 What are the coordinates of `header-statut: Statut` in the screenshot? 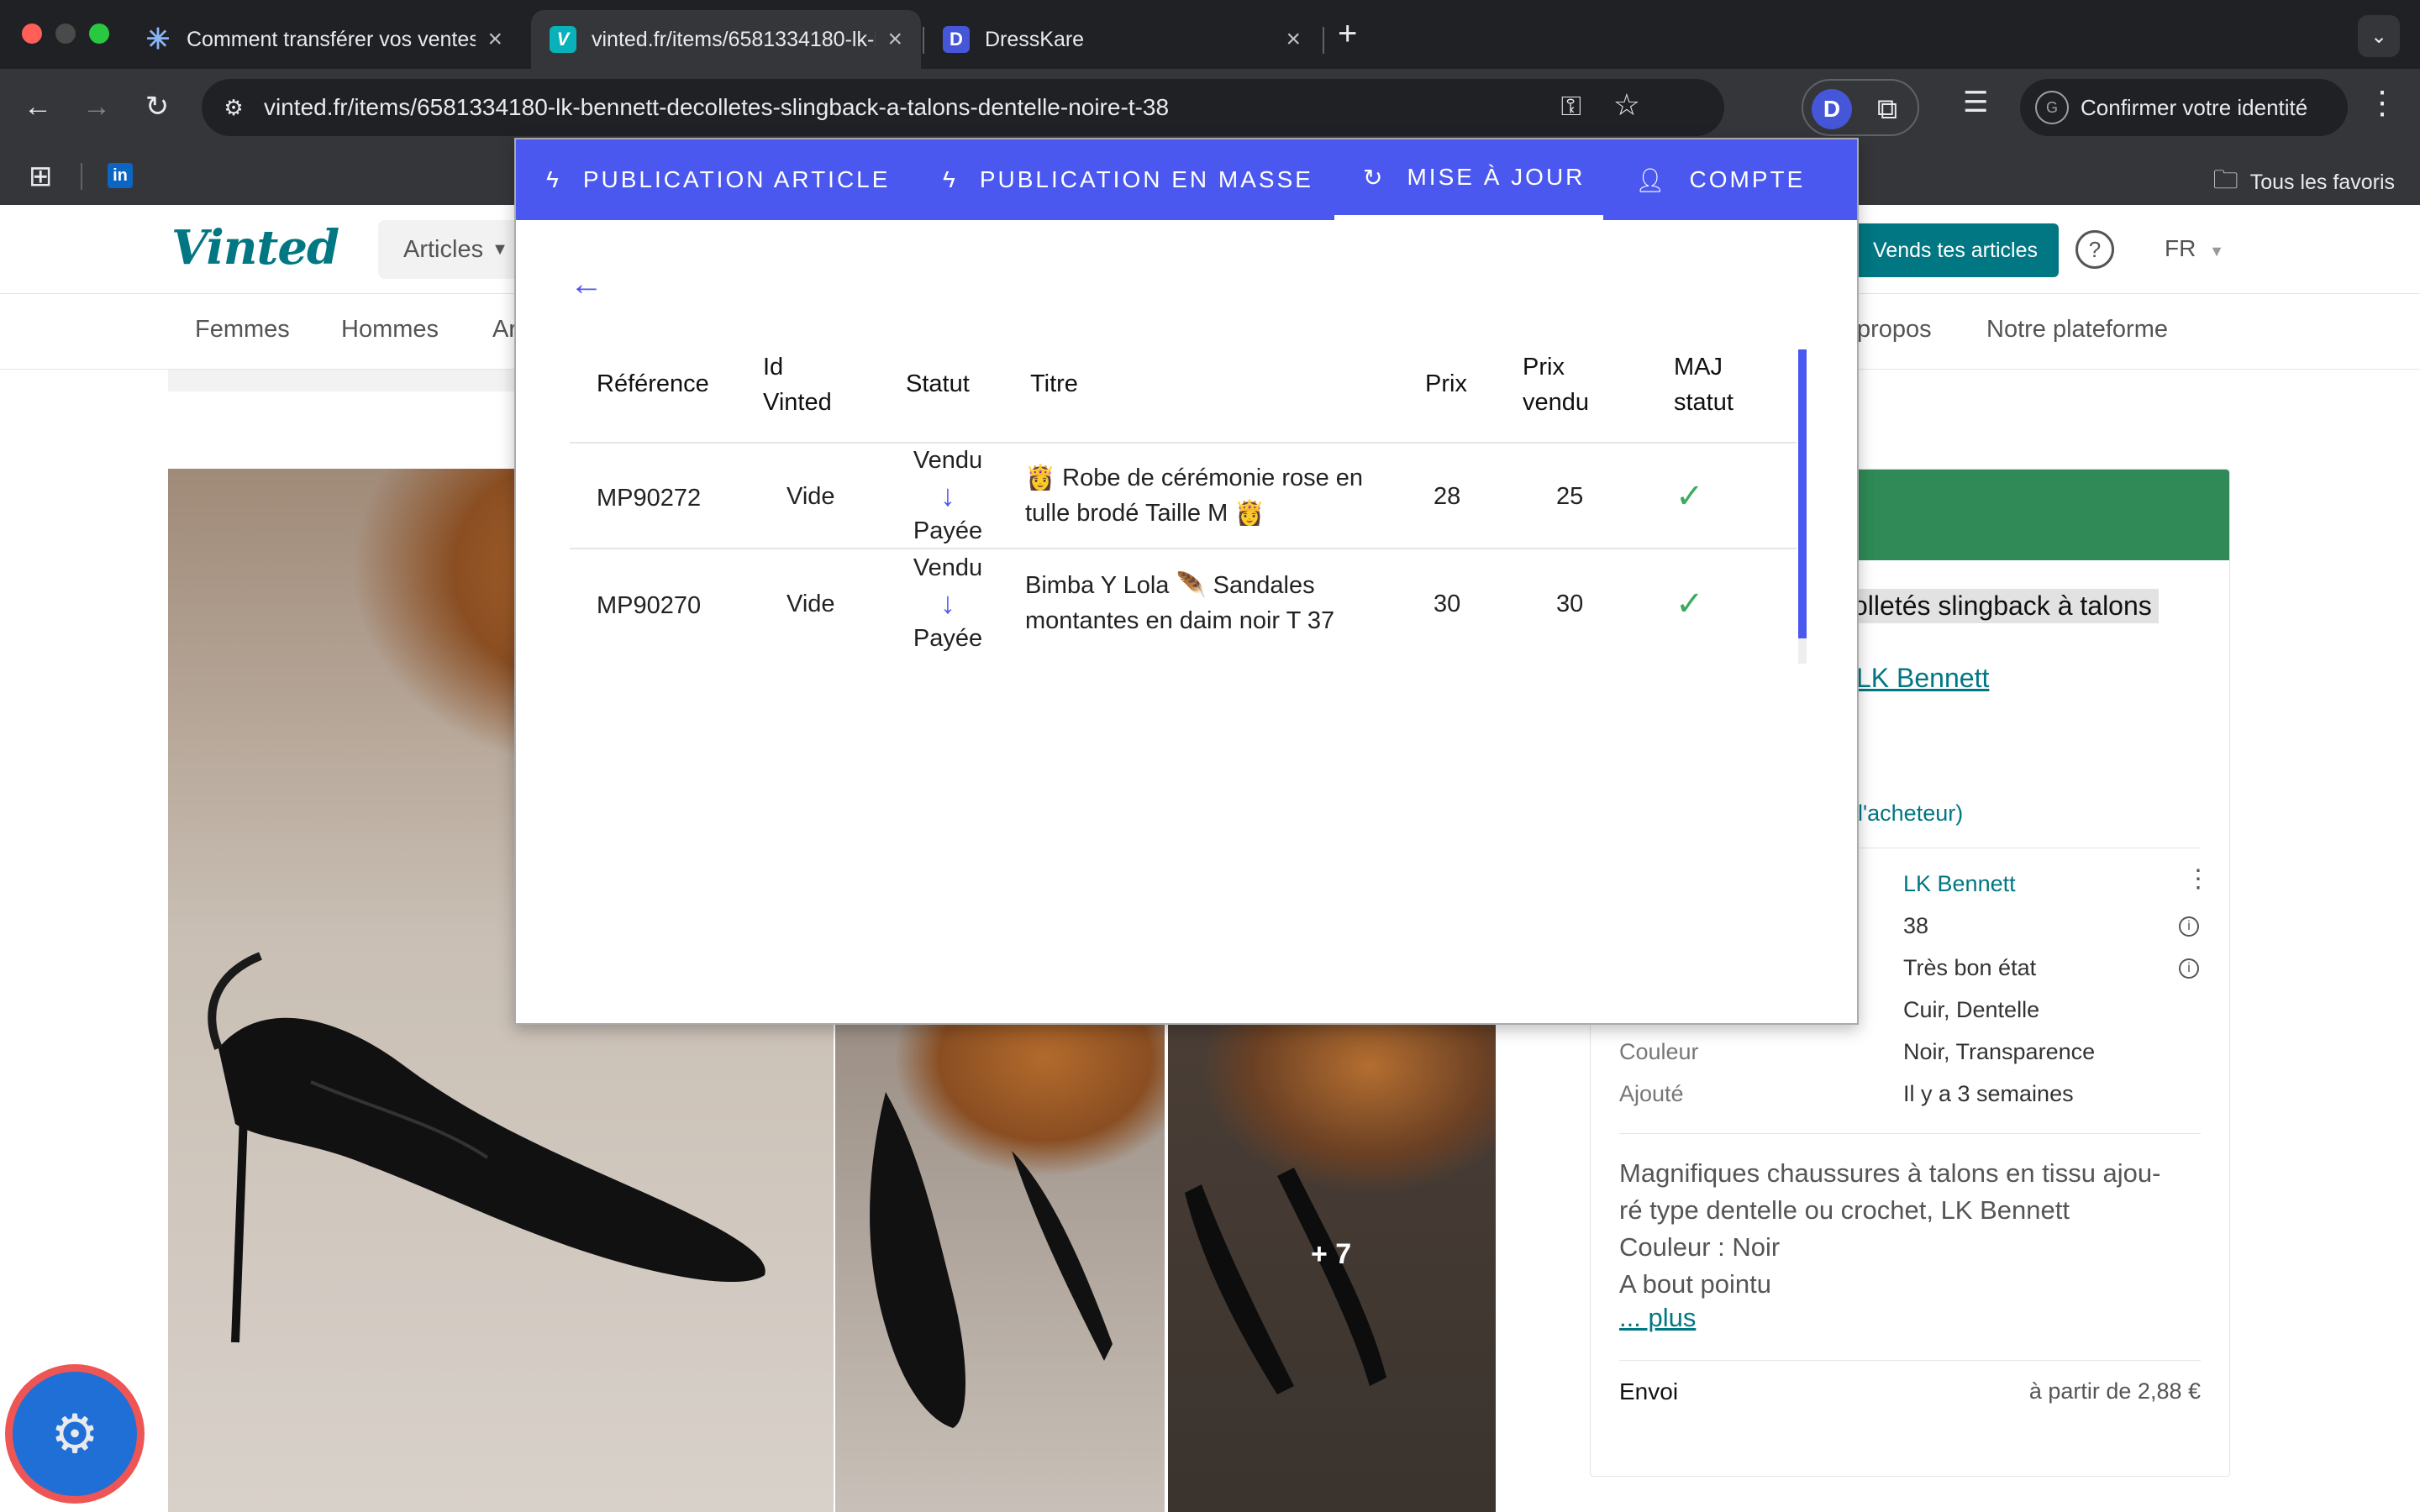 It's located at (938, 383).